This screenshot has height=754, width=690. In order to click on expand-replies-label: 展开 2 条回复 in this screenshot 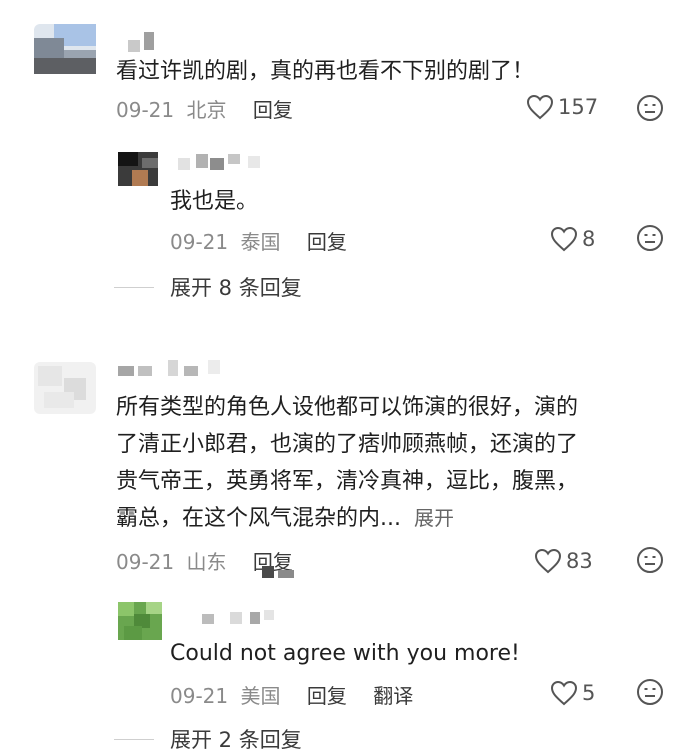, I will do `click(236, 740)`.